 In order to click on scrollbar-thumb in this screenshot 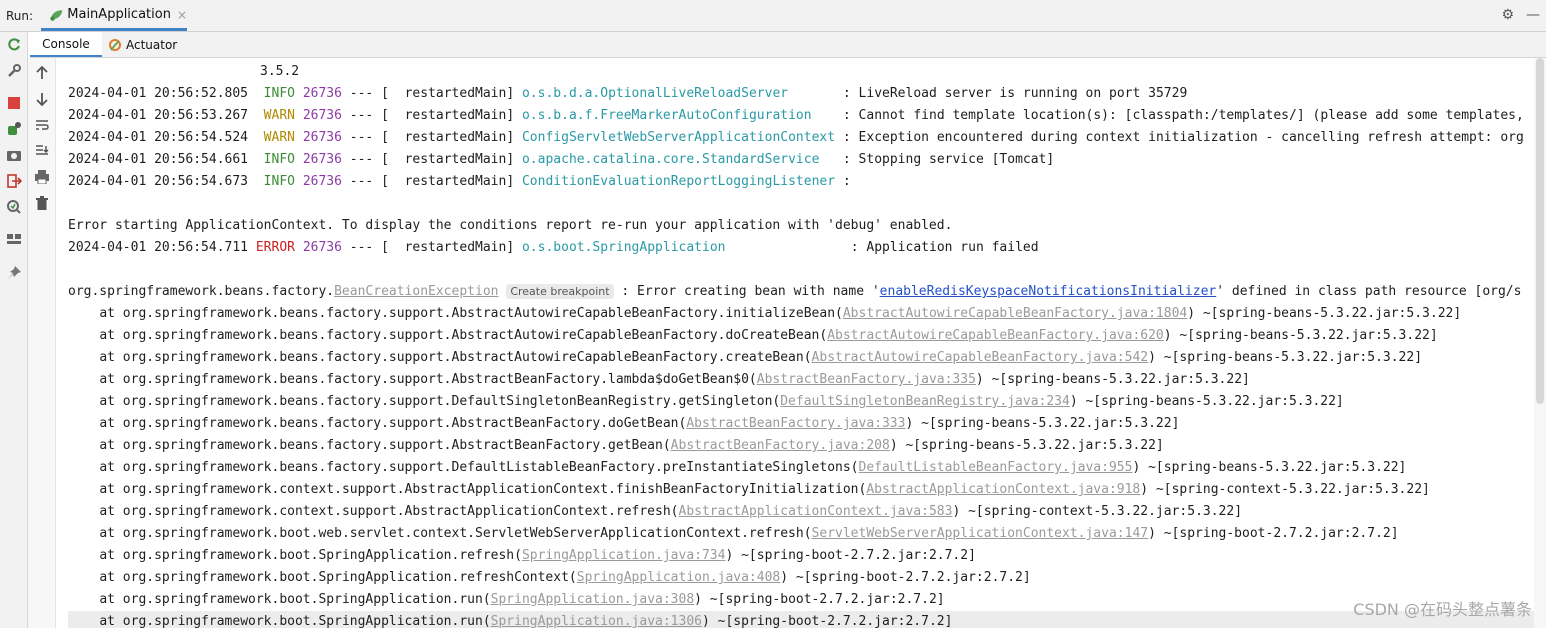, I will do `click(1540, 231)`.